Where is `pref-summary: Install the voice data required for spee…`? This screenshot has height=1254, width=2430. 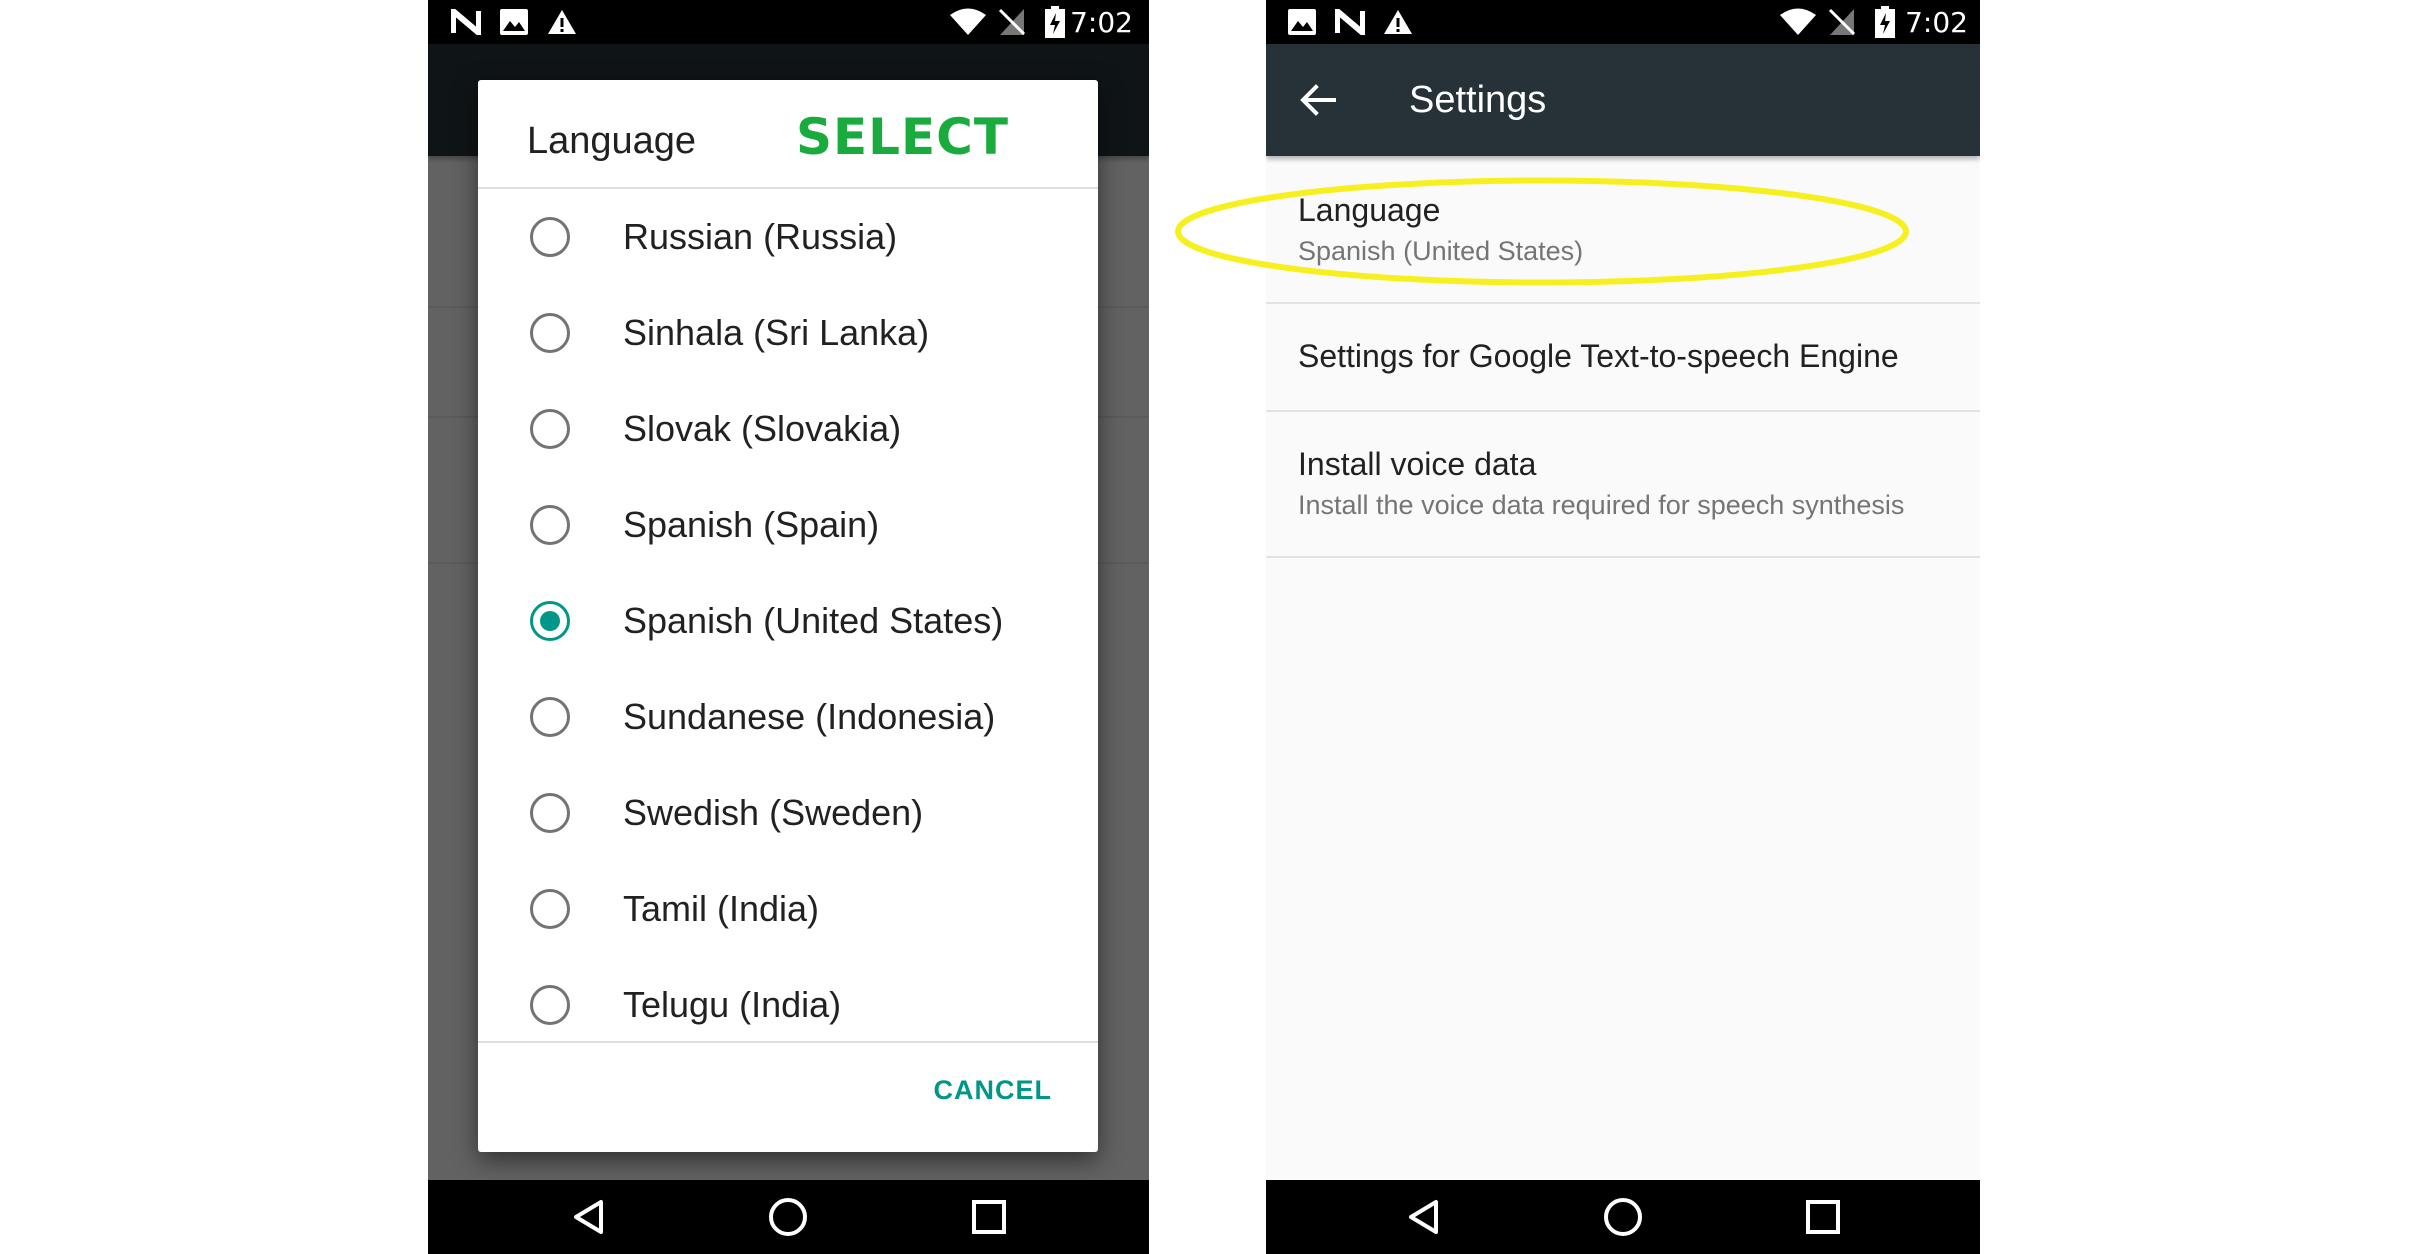 pref-summary: Install the voice data required for spee… is located at coordinates (1601, 505).